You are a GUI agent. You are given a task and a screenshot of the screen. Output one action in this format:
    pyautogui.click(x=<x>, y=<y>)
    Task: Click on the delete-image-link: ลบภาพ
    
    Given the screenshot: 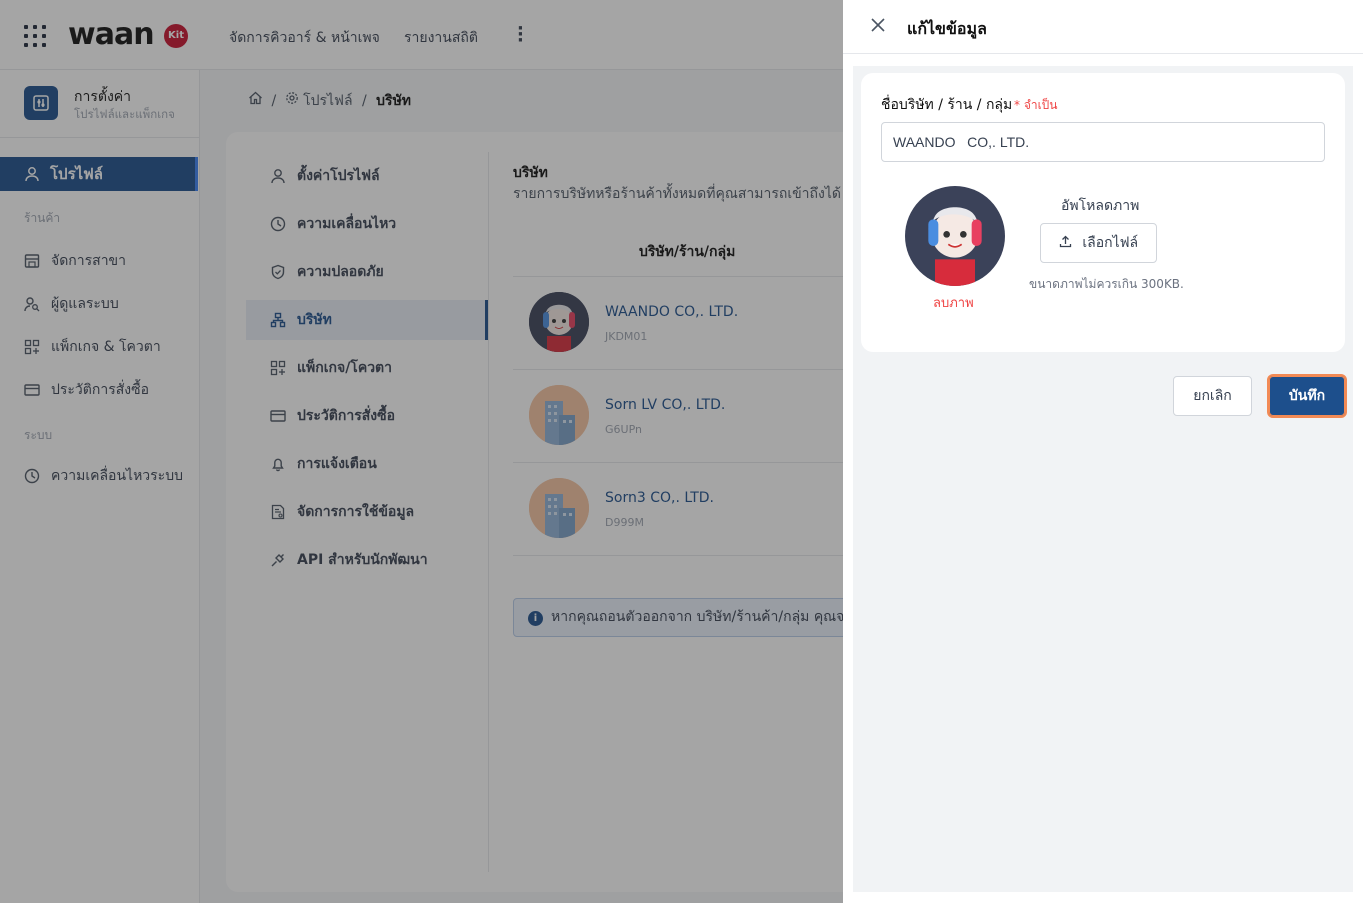 What is the action you would take?
    pyautogui.click(x=953, y=302)
    